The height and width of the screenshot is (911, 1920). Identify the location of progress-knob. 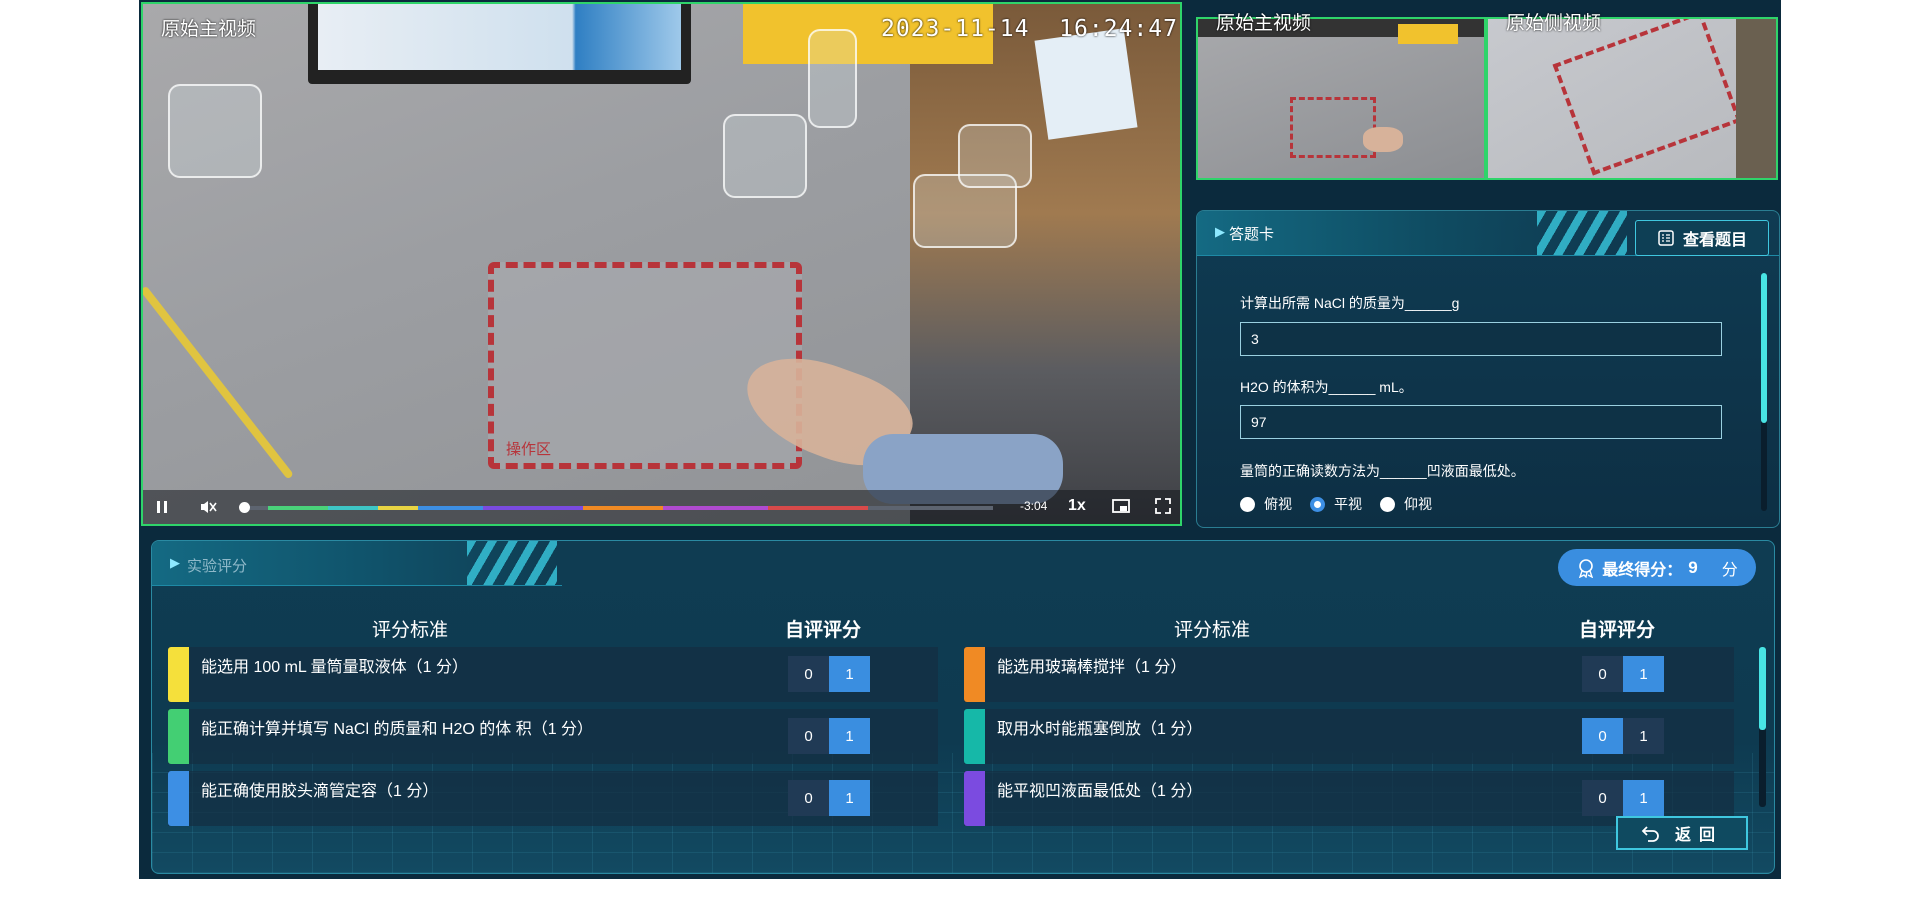
(244, 507).